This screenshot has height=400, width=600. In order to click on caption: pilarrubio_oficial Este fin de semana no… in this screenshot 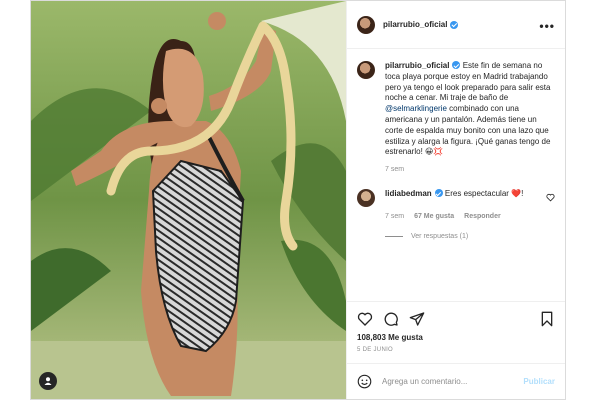, I will do `click(456, 109)`.